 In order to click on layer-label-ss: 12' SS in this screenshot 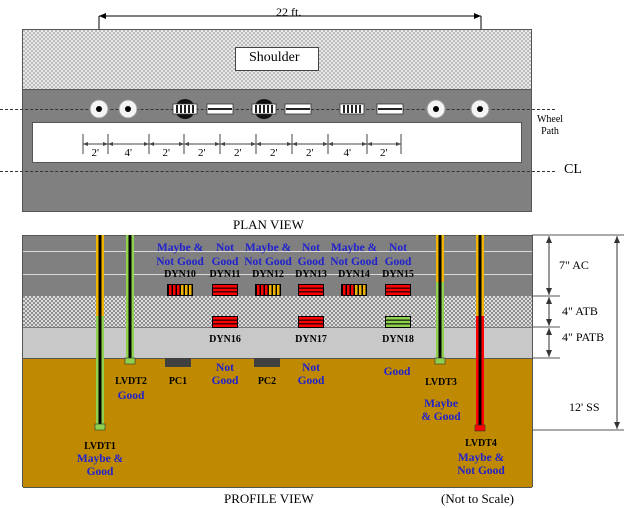, I will do `click(584, 407)`.